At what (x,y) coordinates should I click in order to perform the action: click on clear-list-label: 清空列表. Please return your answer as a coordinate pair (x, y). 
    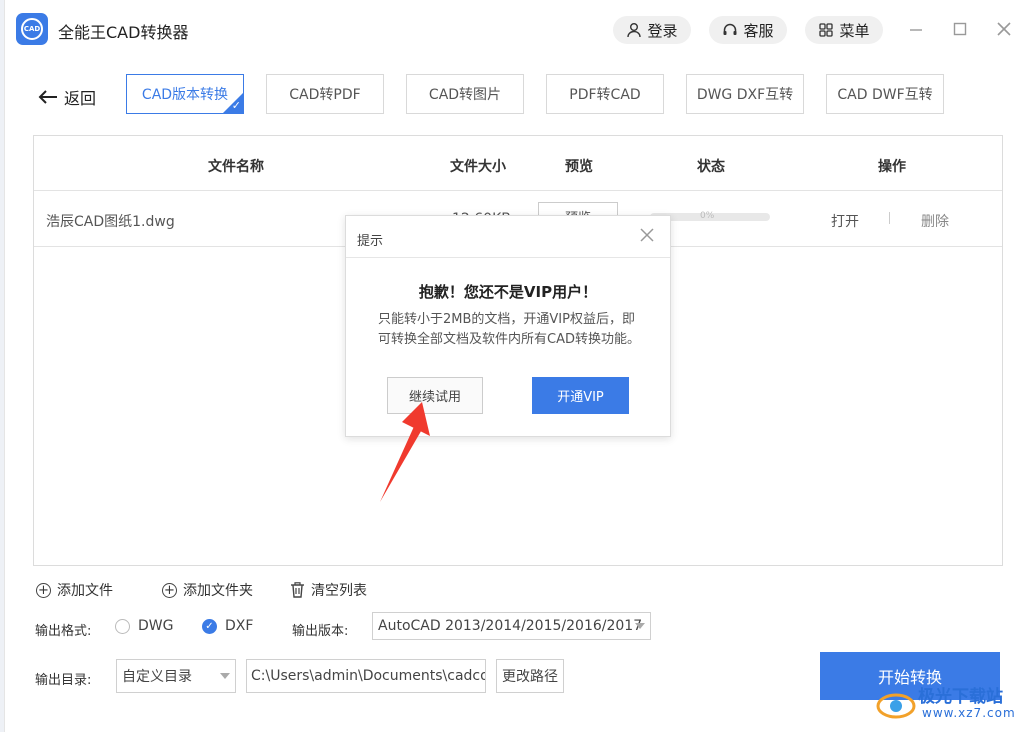
    Looking at the image, I should click on (339, 591).